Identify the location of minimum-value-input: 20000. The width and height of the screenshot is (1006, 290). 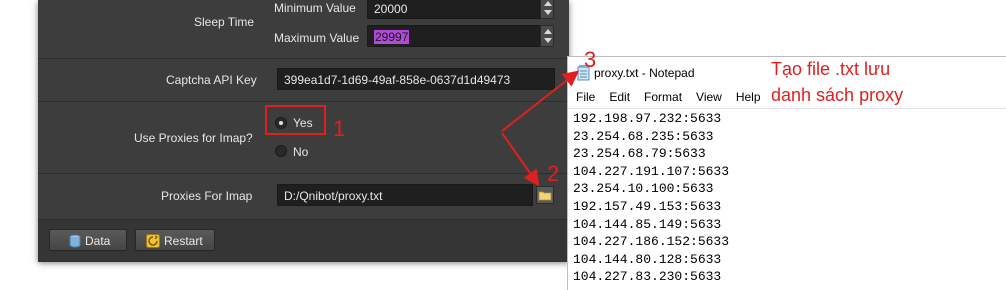
(453, 9).